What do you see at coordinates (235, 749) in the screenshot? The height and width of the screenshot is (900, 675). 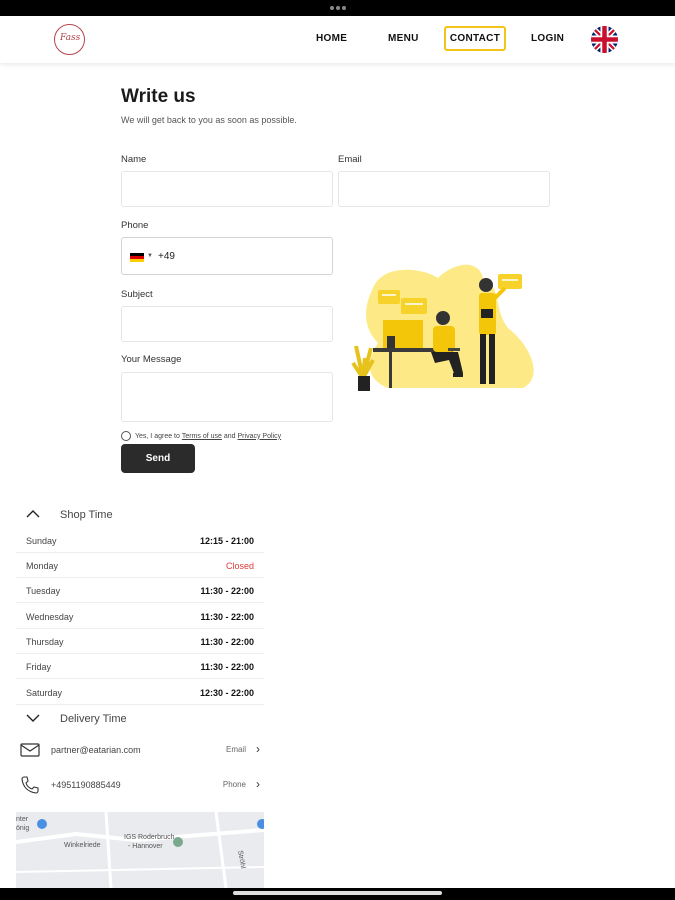 I see `email-action: Email` at bounding box center [235, 749].